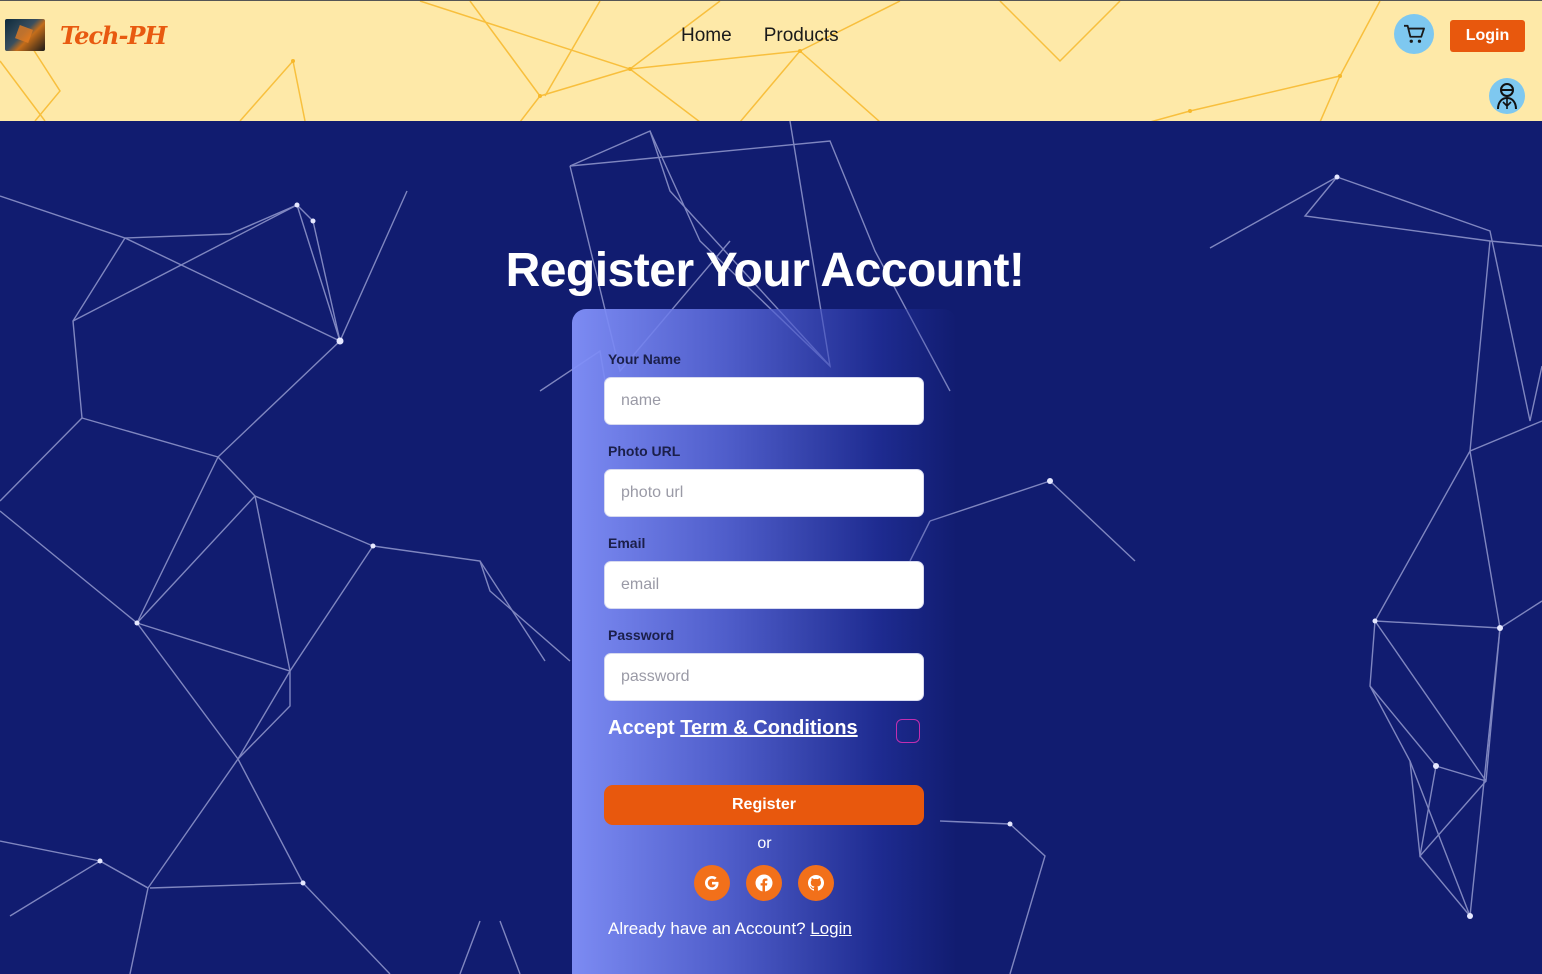  I want to click on name-label: Your Name, so click(644, 359).